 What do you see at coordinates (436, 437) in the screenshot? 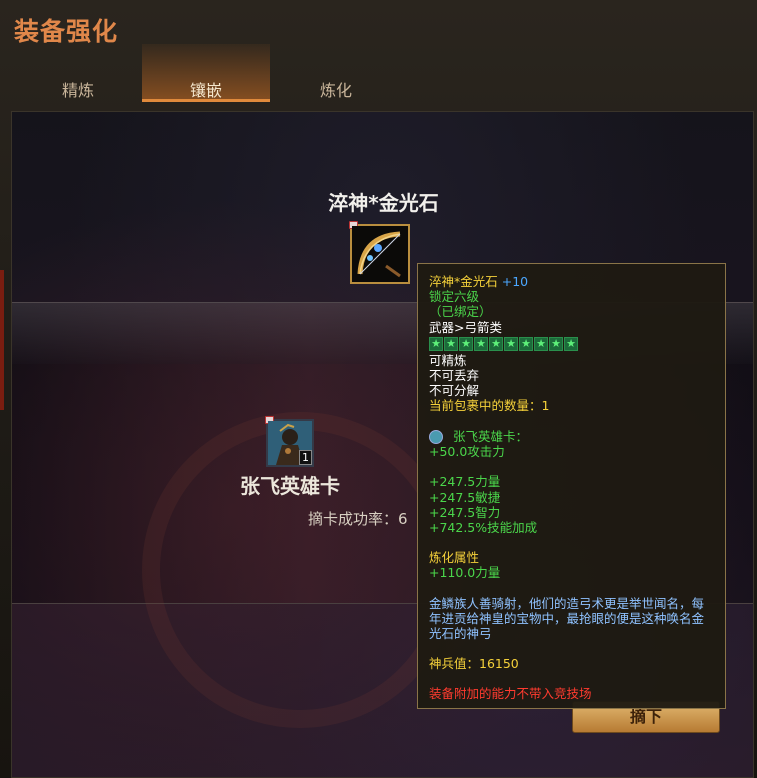
I see `card-gem-icon` at bounding box center [436, 437].